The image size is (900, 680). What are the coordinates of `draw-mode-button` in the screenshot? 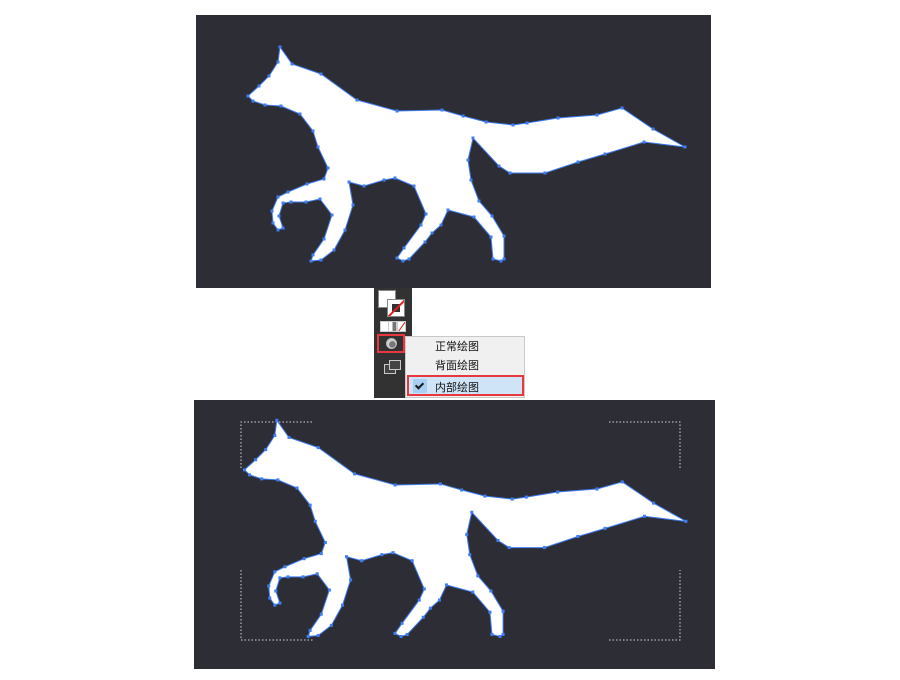 It's located at (391, 343).